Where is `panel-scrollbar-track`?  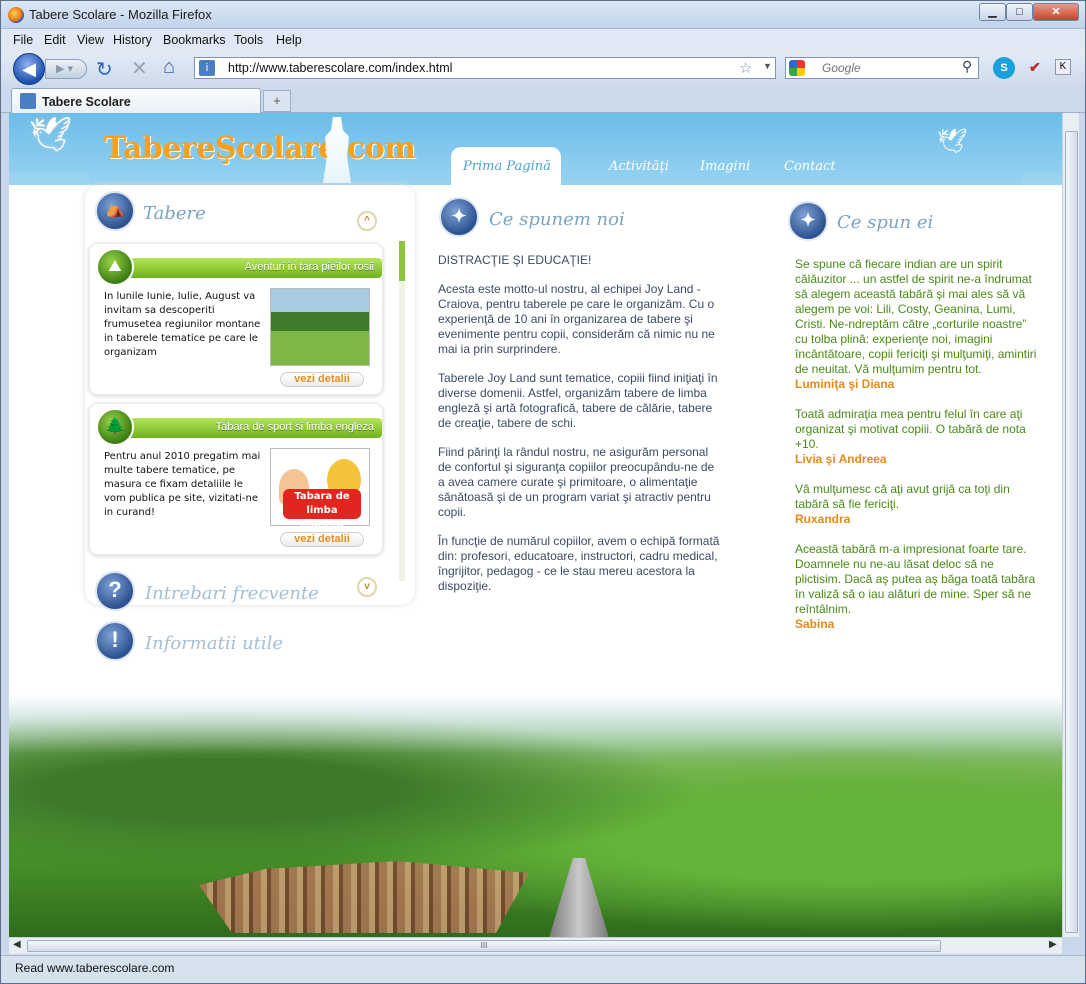 panel-scrollbar-track is located at coordinates (402, 411).